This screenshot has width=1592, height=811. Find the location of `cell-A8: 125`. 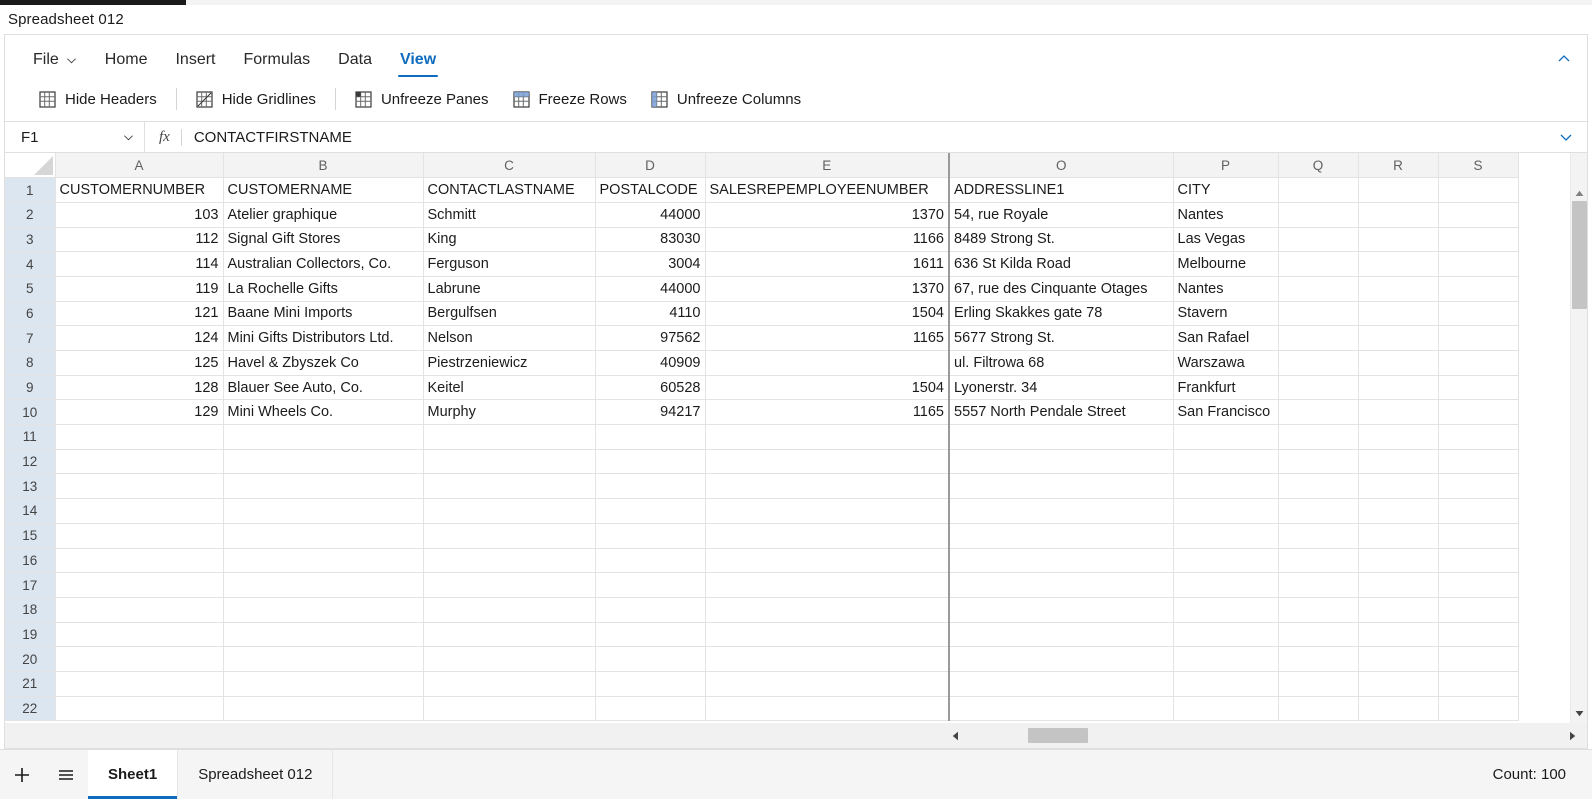

cell-A8: 125 is located at coordinates (139, 363).